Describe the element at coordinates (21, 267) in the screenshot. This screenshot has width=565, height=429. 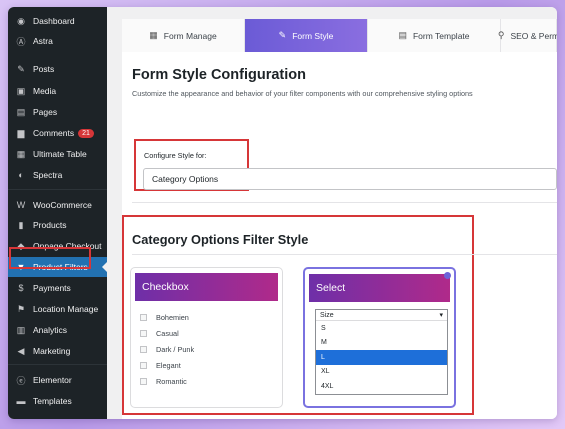
I see `filter-icon: ▼` at that location.